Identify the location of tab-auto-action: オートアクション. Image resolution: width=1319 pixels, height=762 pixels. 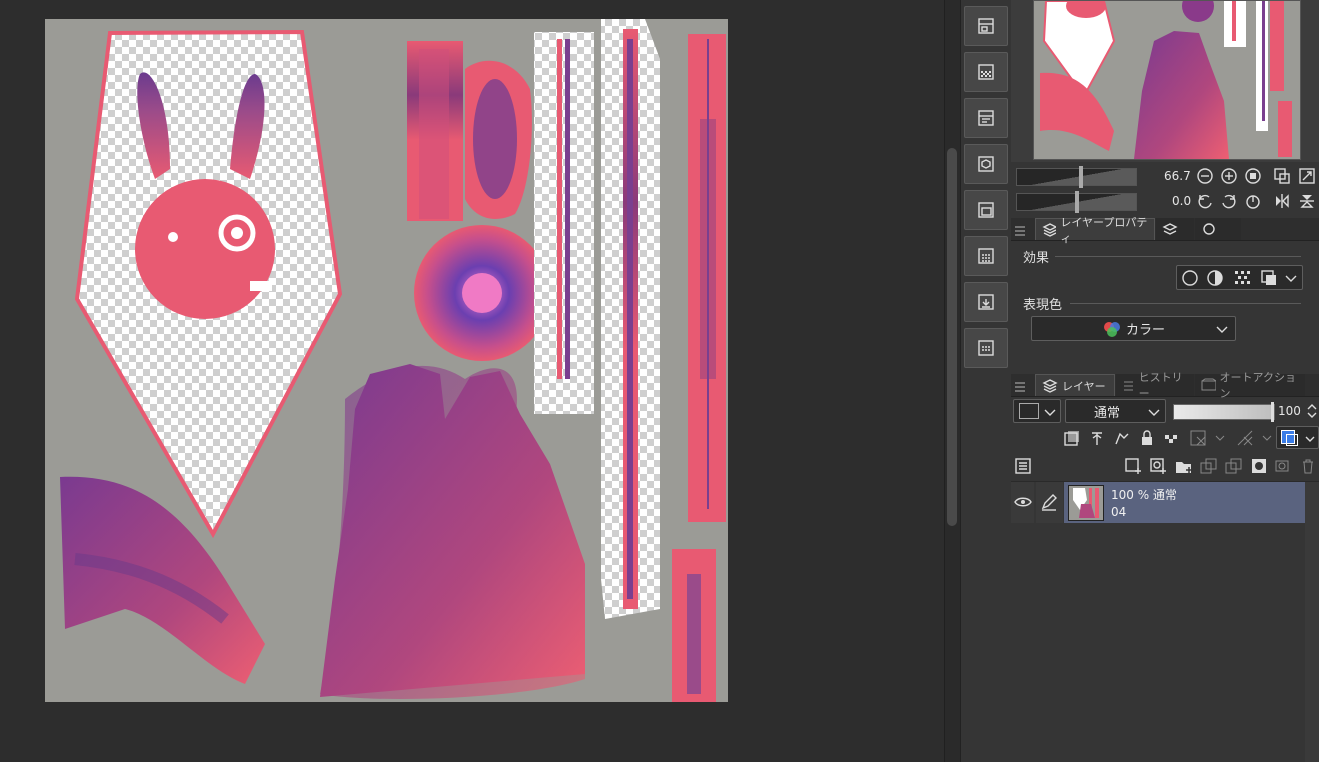
(1250, 385).